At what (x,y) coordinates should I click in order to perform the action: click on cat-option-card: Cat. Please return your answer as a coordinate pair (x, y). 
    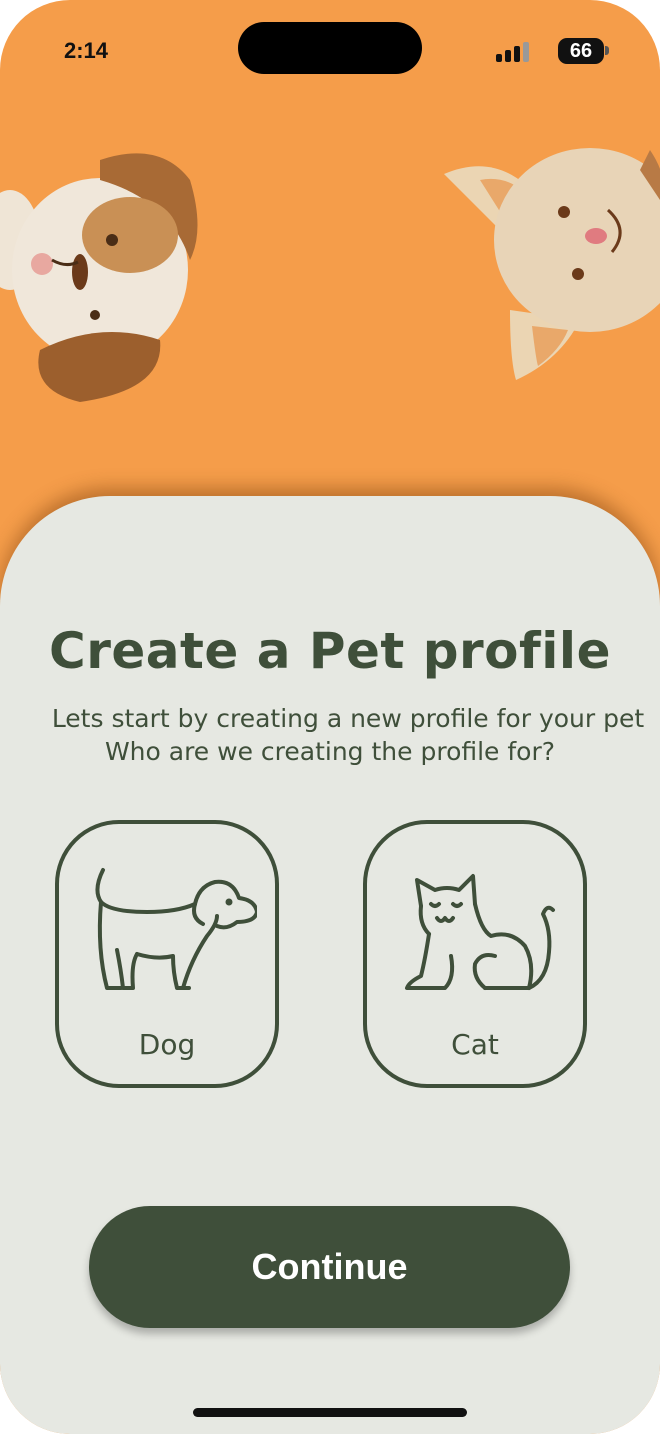
    Looking at the image, I should click on (475, 954).